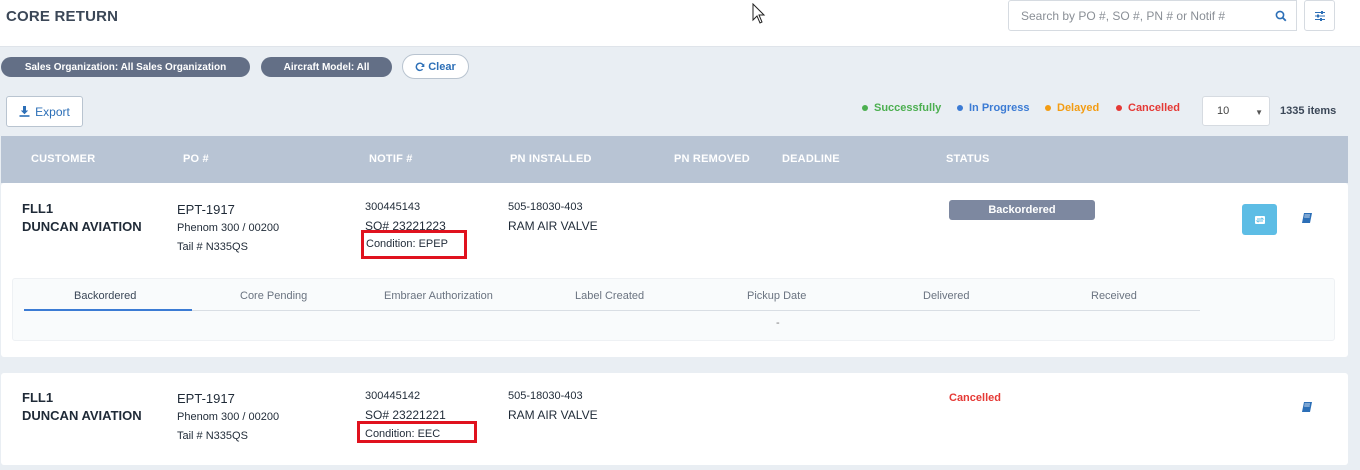 This screenshot has width=1360, height=470. I want to click on tracker-step-backordered: Backordered, so click(105, 296).